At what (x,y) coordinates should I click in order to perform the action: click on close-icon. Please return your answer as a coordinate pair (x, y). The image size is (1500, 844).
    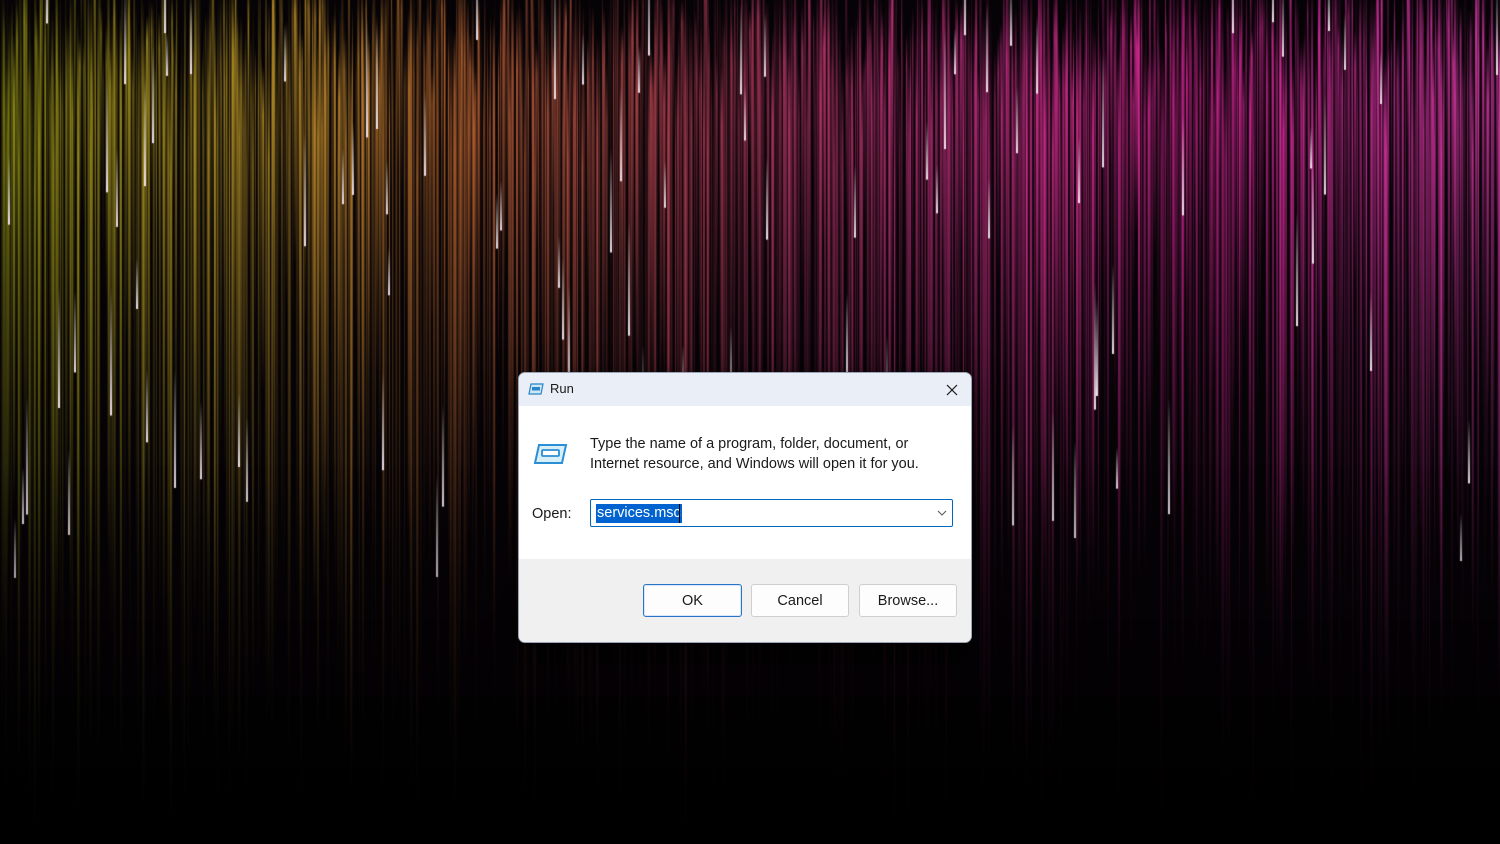
    Looking at the image, I should click on (952, 389).